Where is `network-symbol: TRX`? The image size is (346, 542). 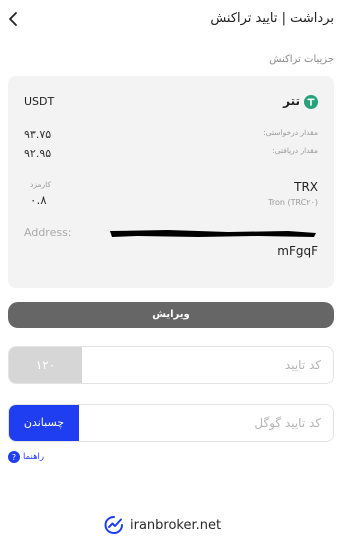
network-symbol: TRX is located at coordinates (306, 187).